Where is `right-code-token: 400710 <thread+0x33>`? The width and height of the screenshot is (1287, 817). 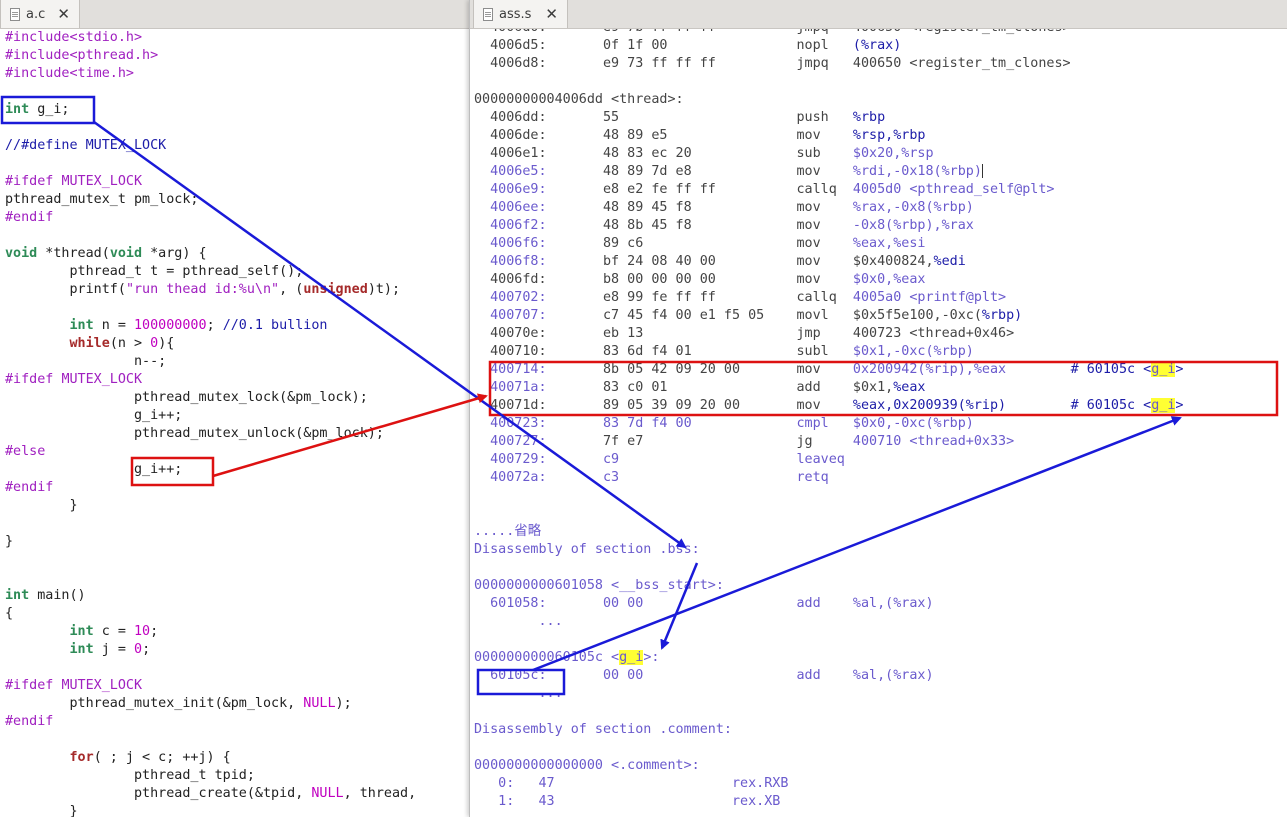 right-code-token: 400710 <thread+0x33> is located at coordinates (933, 441).